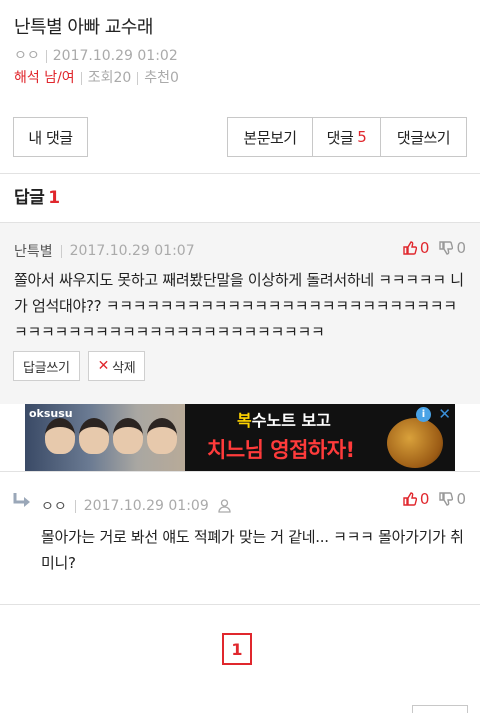  I want to click on reply-count: 1, so click(54, 198).